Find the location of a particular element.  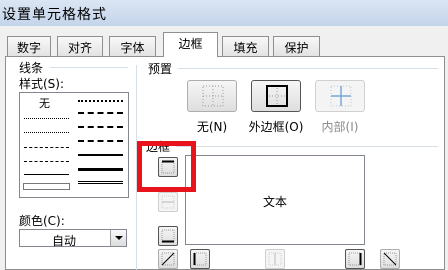

border-group-label: 边框 is located at coordinates (158, 147).